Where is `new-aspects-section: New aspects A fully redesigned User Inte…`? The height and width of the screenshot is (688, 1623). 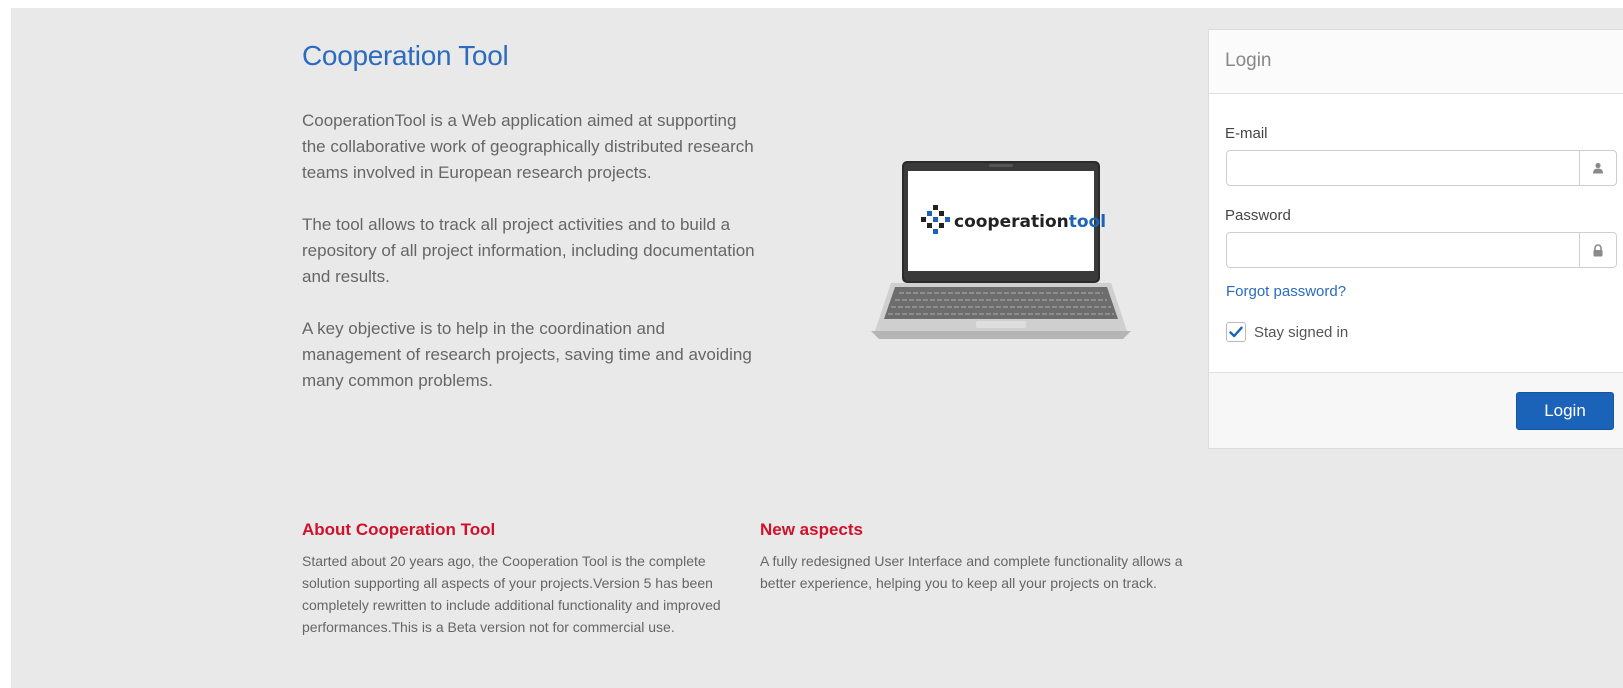 new-aspects-section: New aspects A fully redesigned User Inte… is located at coordinates (975, 557).